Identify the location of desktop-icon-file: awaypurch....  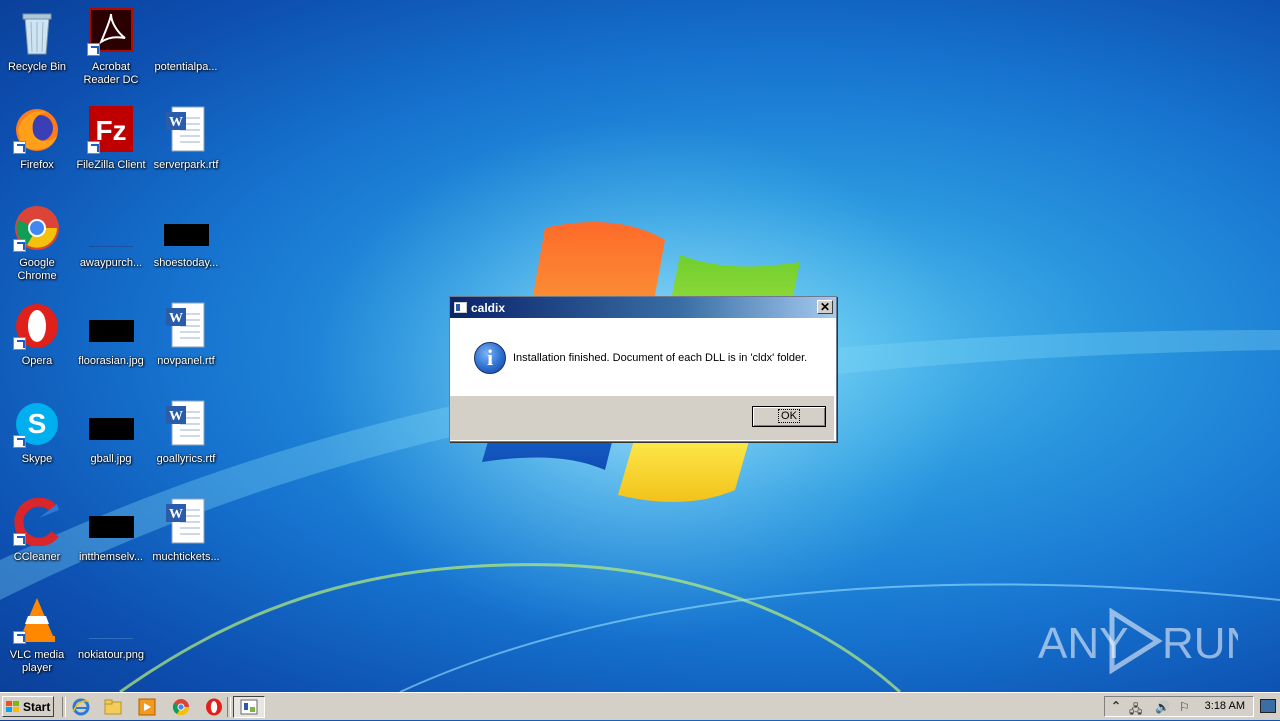
(111, 237).